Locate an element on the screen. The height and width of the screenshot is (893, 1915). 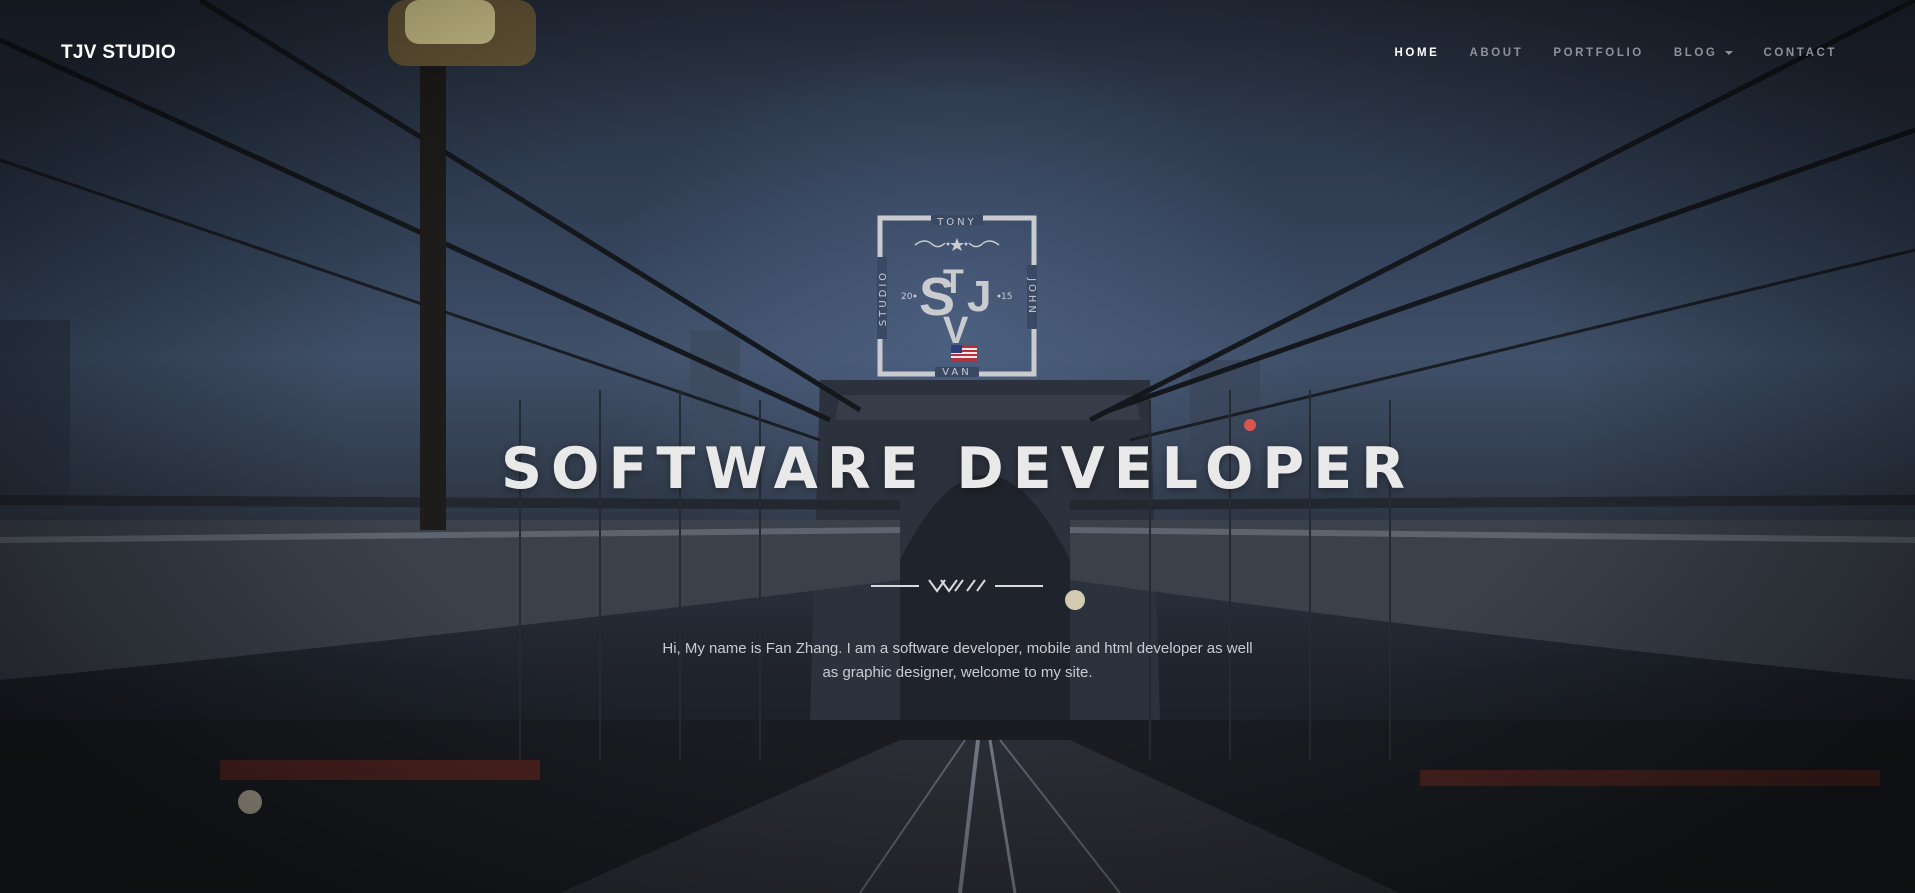
nav-item-portfolio: PORTFOLIO is located at coordinates (1598, 53).